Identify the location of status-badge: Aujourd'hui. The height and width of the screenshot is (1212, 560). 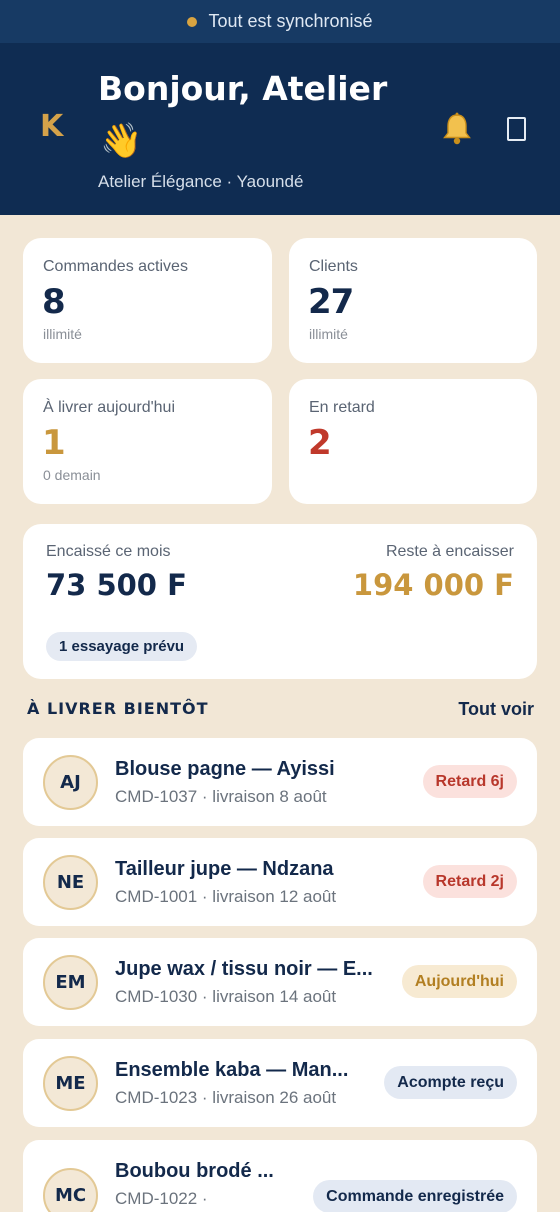
(459, 981).